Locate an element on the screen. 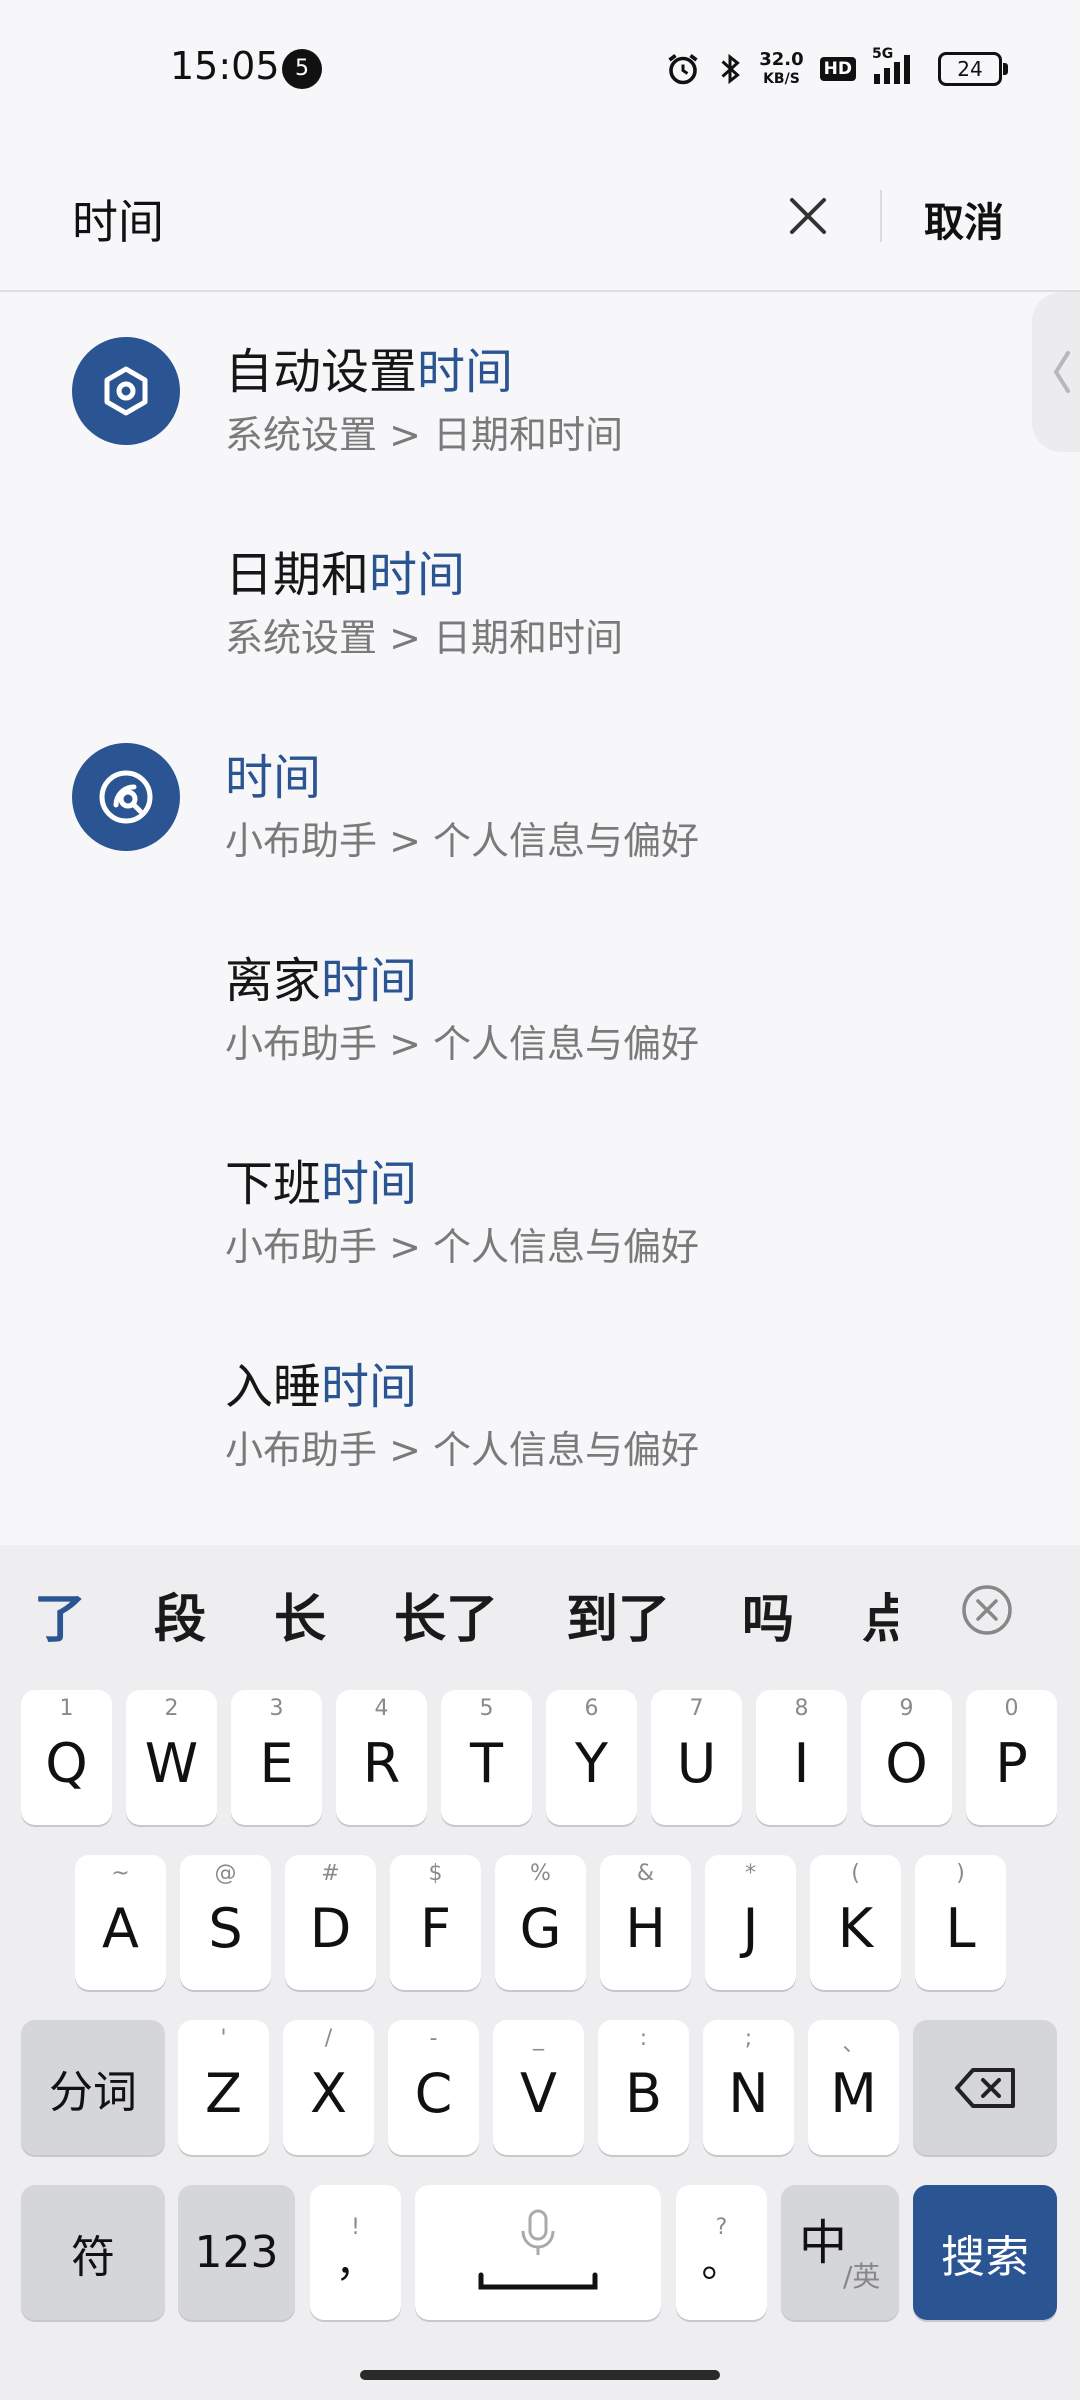 The width and height of the screenshot is (1080, 2400). result-title: 时间 is located at coordinates (273, 773).